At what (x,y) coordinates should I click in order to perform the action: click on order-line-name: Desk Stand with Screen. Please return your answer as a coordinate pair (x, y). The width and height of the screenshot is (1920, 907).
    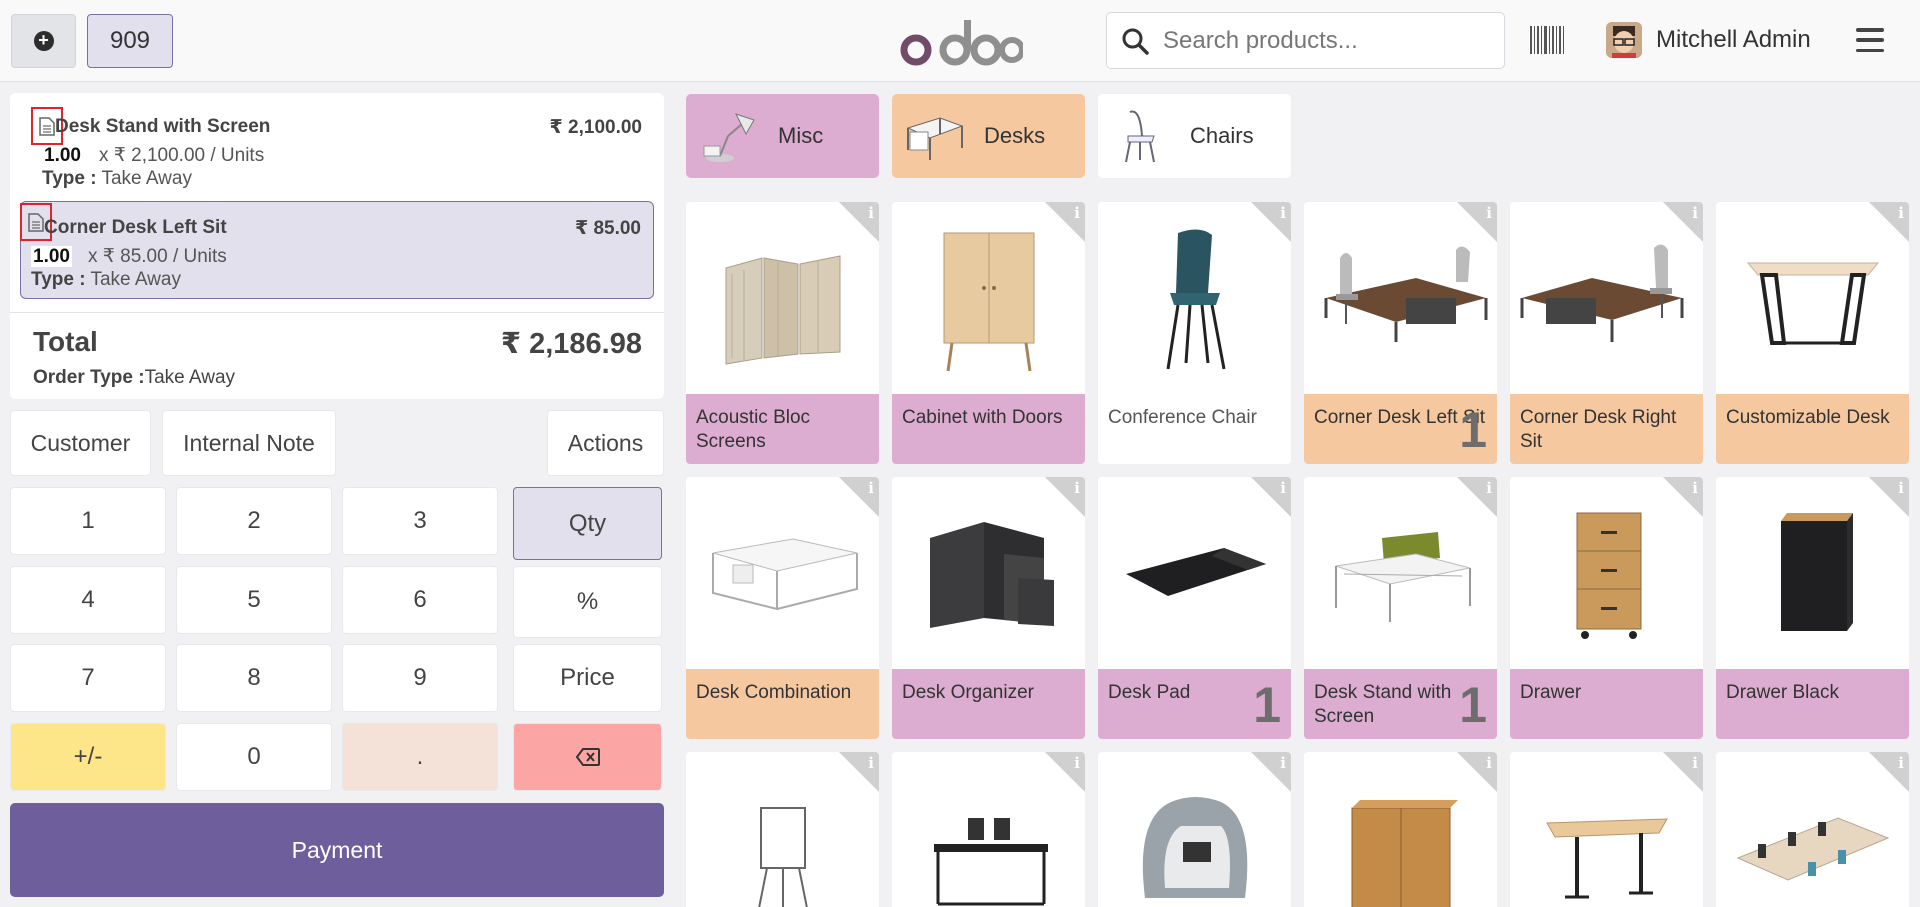
    Looking at the image, I should click on (163, 126).